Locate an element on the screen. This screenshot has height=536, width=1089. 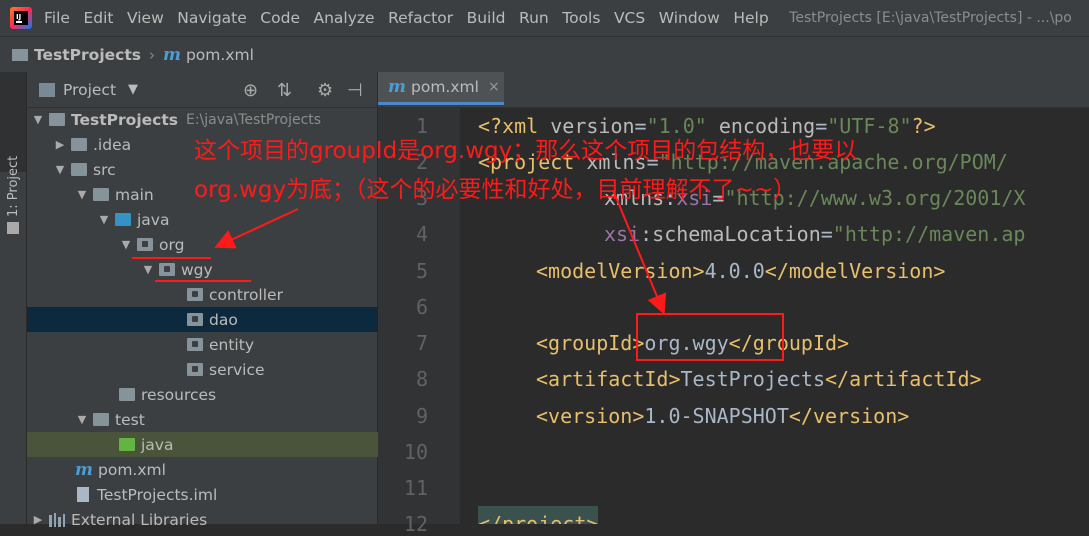
annotation-arrow-to-groupid is located at coordinates (639, 252).